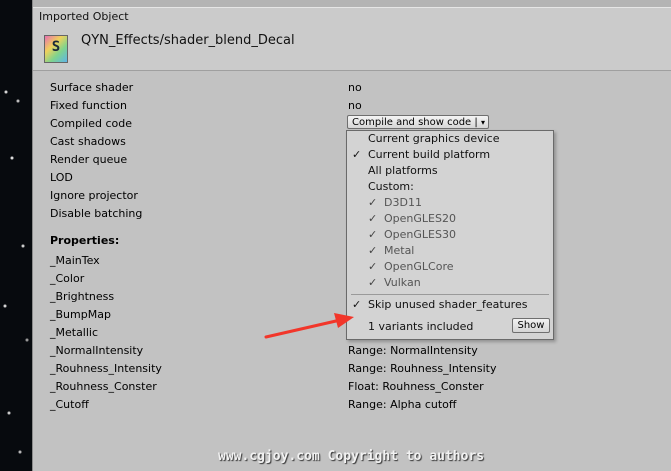 The image size is (671, 471). I want to click on annotation-arrow-shaft, so click(301, 329).